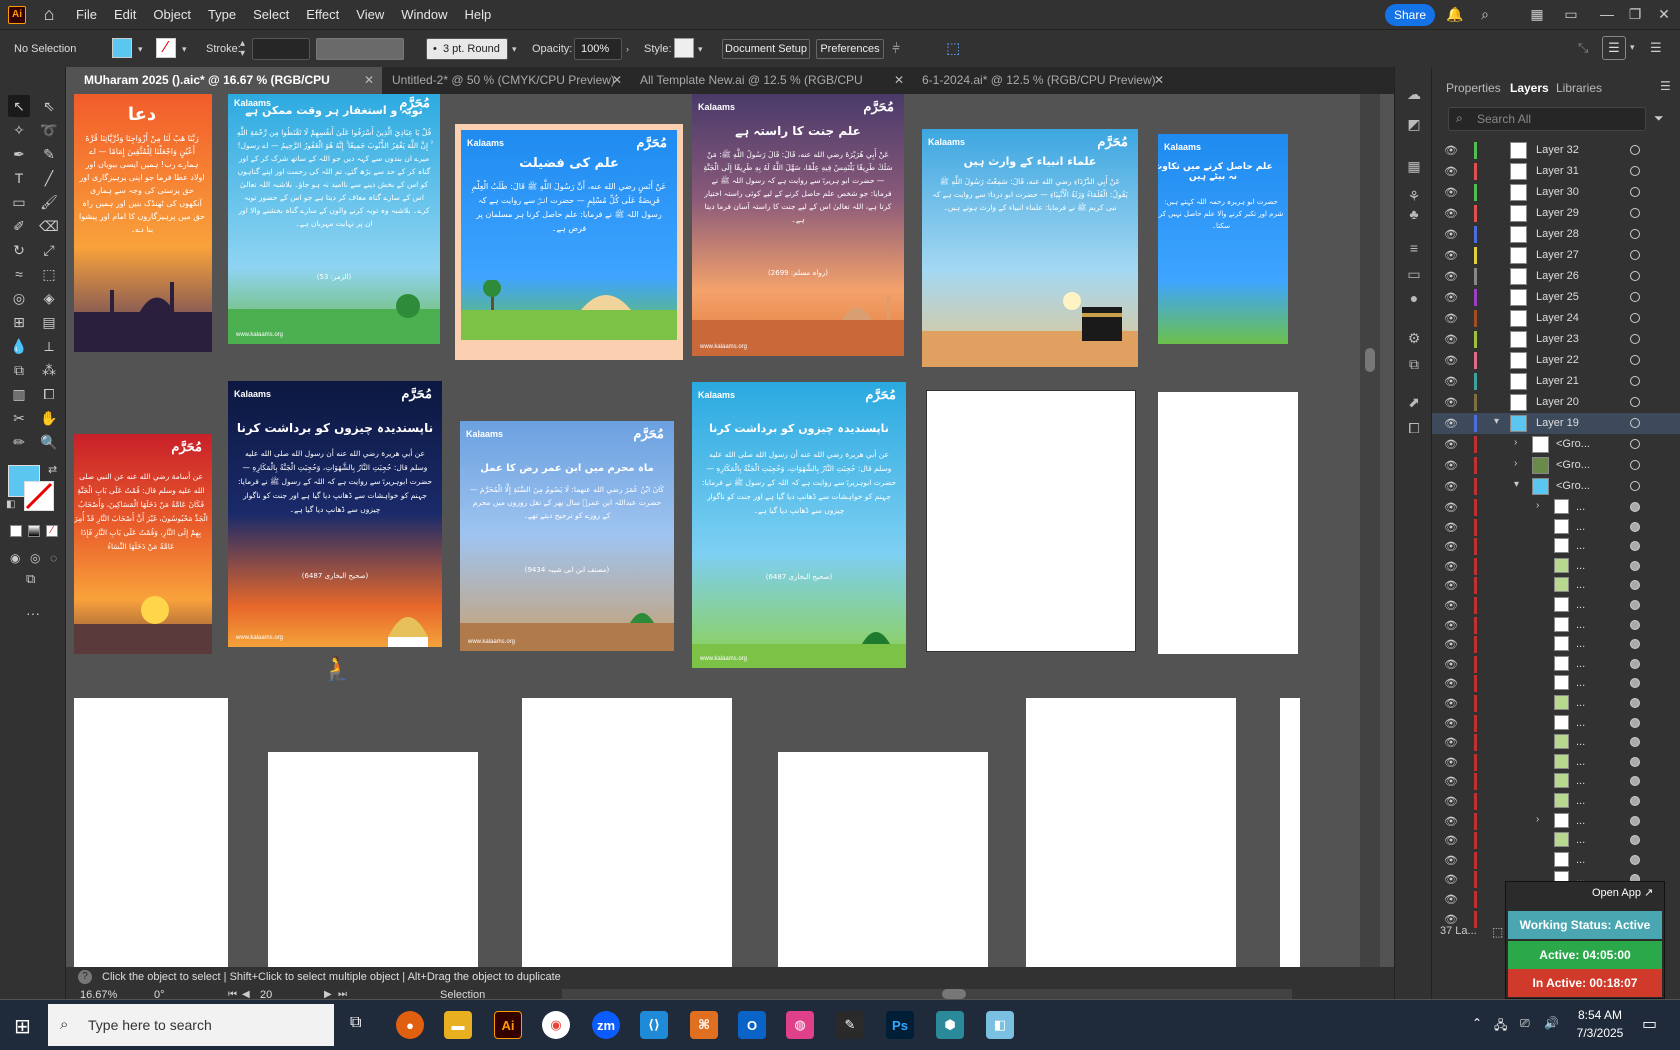  Describe the element at coordinates (49, 226) in the screenshot. I see `eraser-tool-icon: ⌫` at that location.